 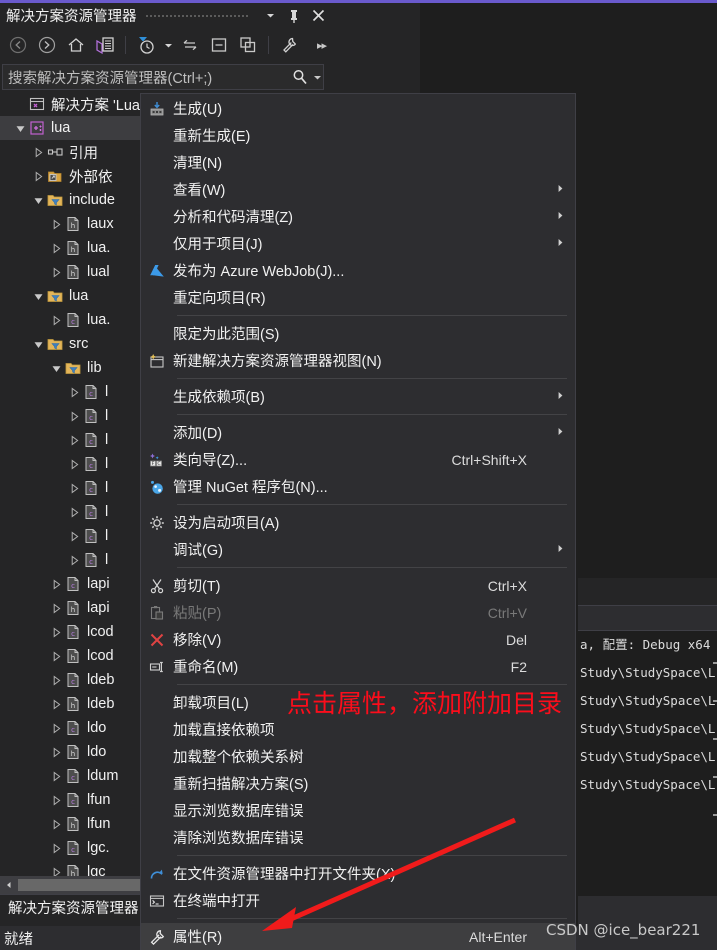 I want to click on menu-item: 设为启动项目(A), so click(x=358, y=522).